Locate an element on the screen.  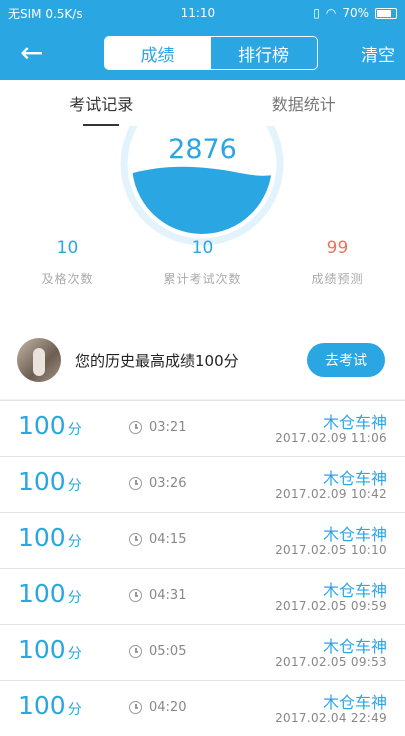
record-date: 2017.02.09 10:42 is located at coordinates (331, 494).